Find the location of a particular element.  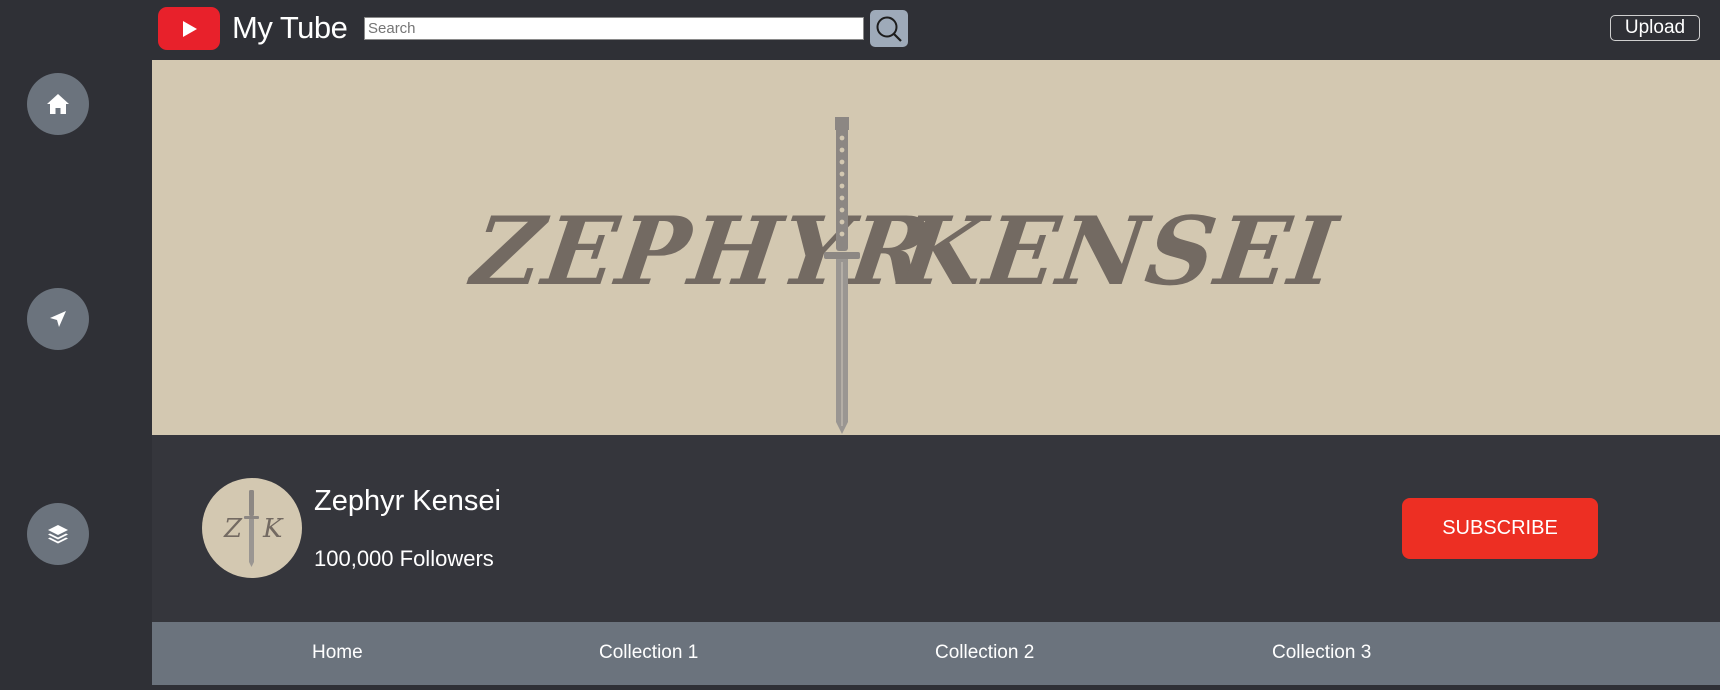

logo is located at coordinates (189, 28).